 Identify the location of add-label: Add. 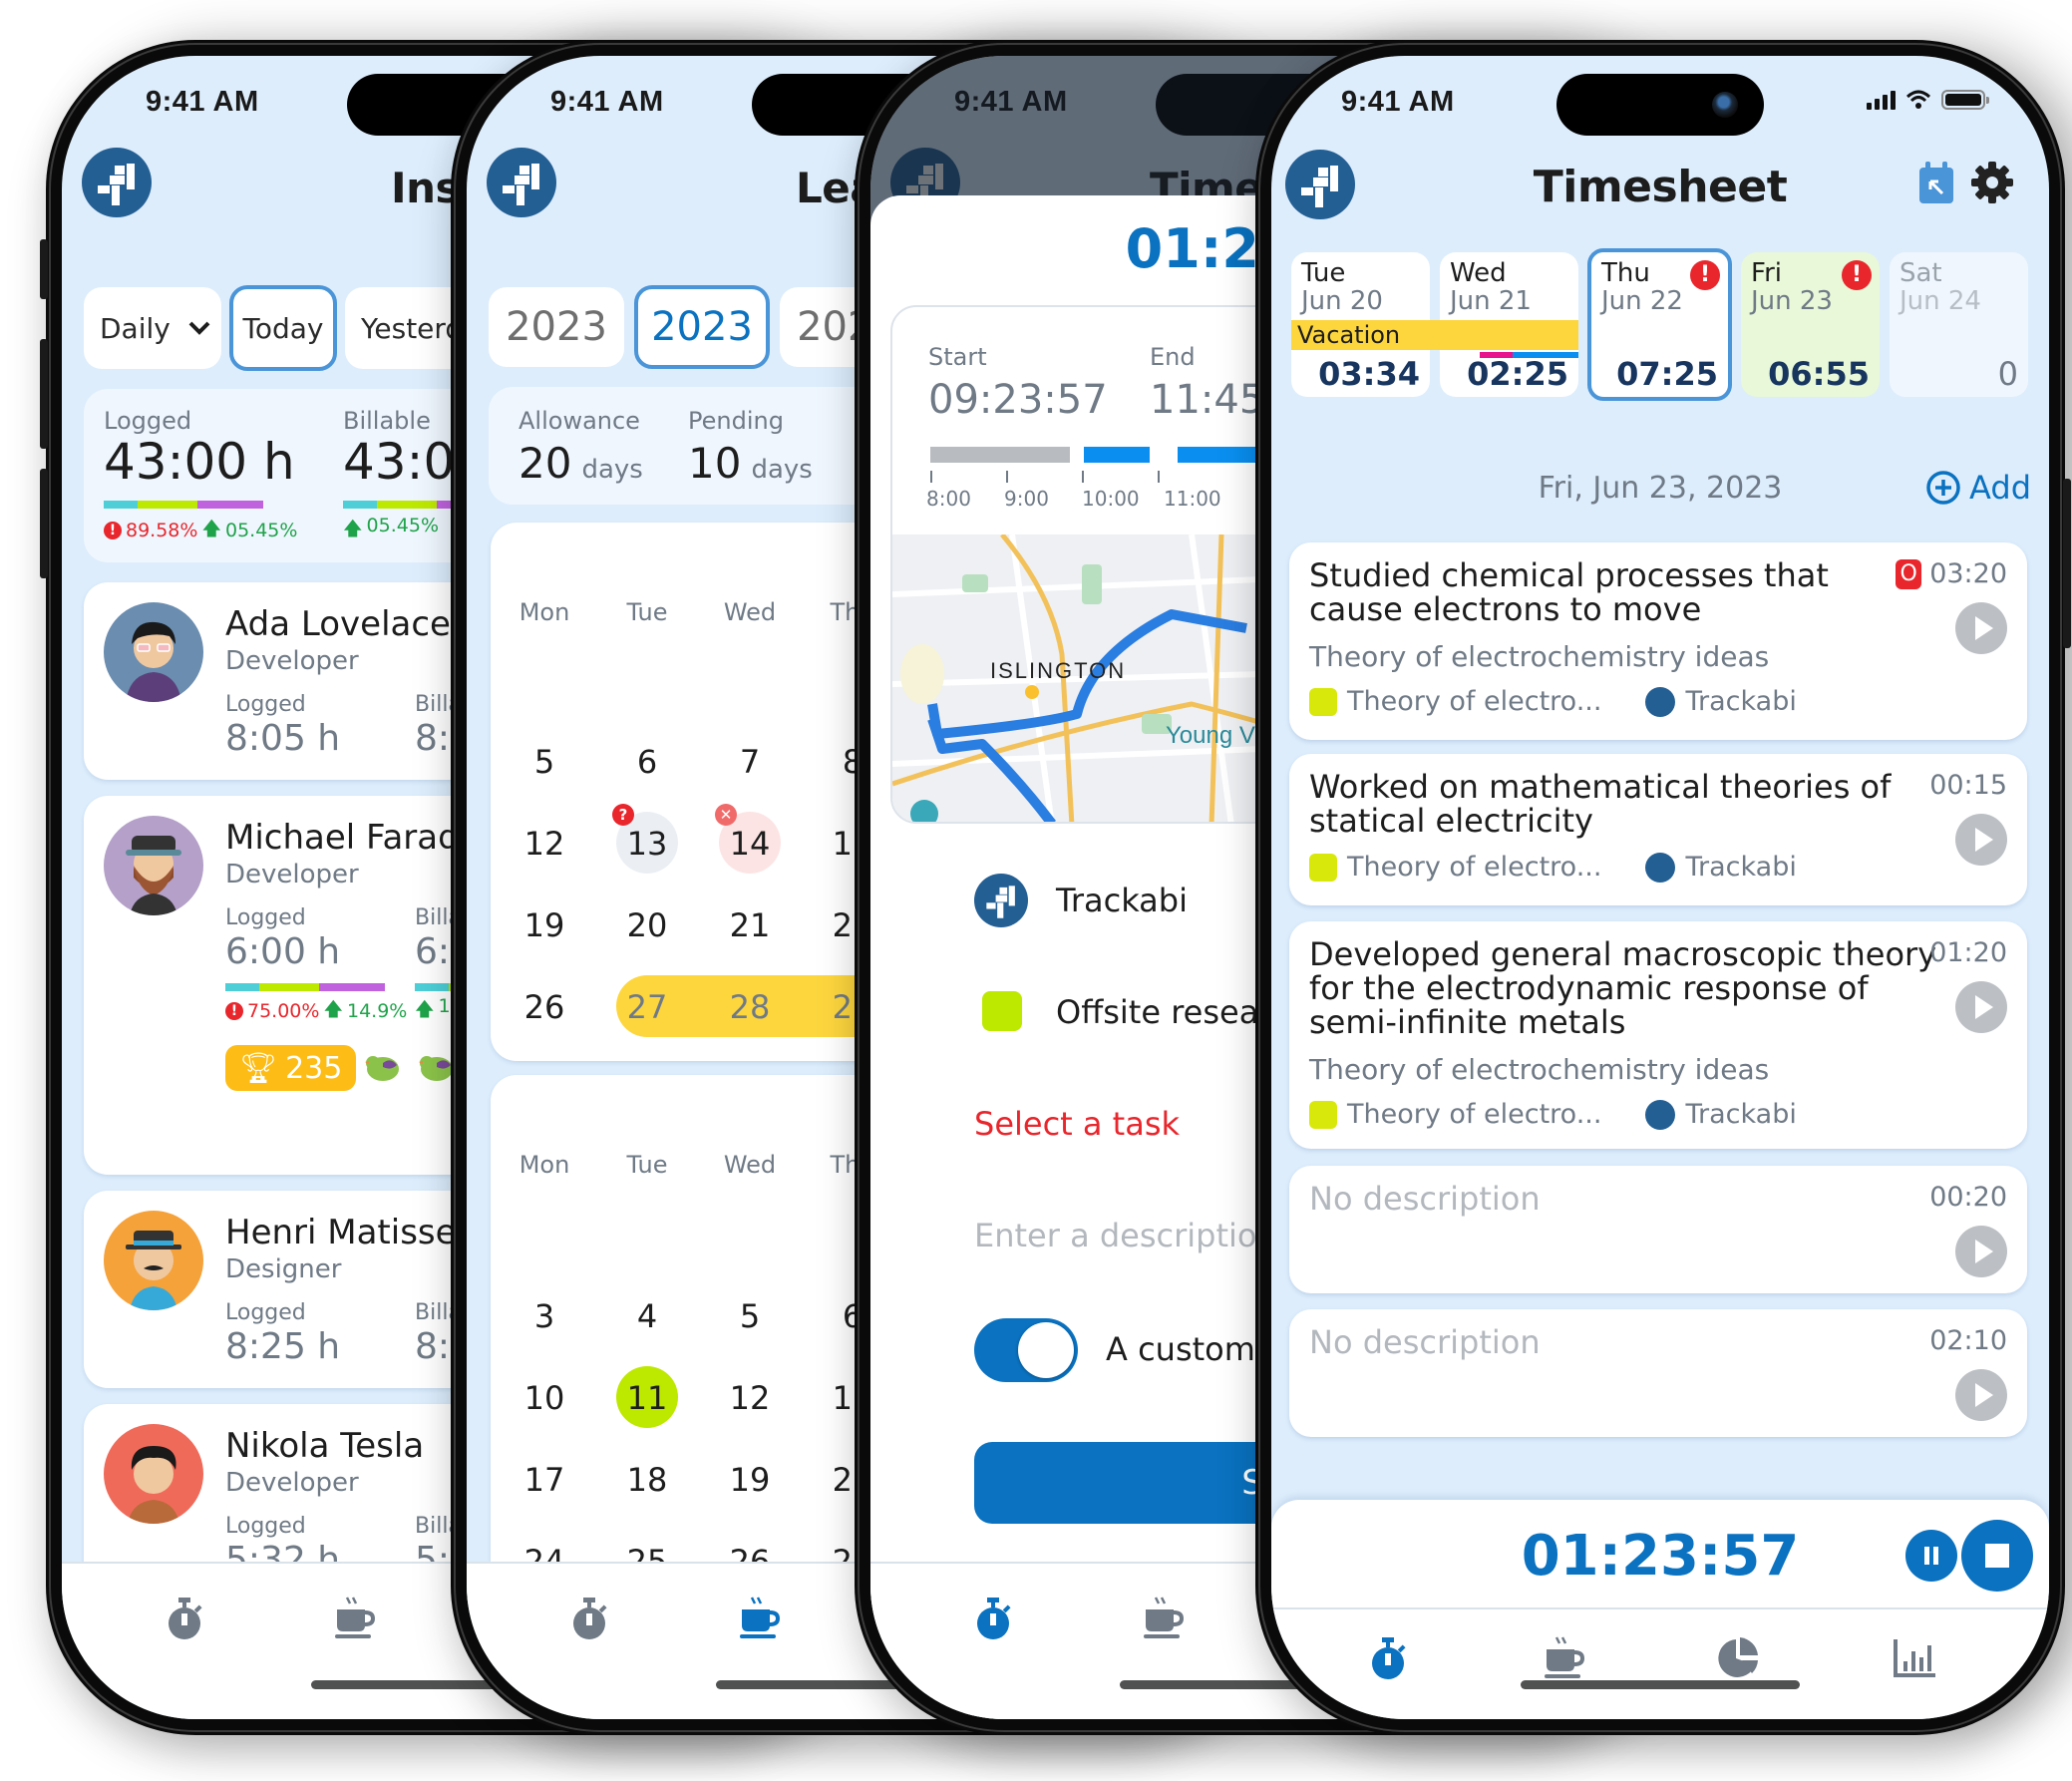
(2000, 488).